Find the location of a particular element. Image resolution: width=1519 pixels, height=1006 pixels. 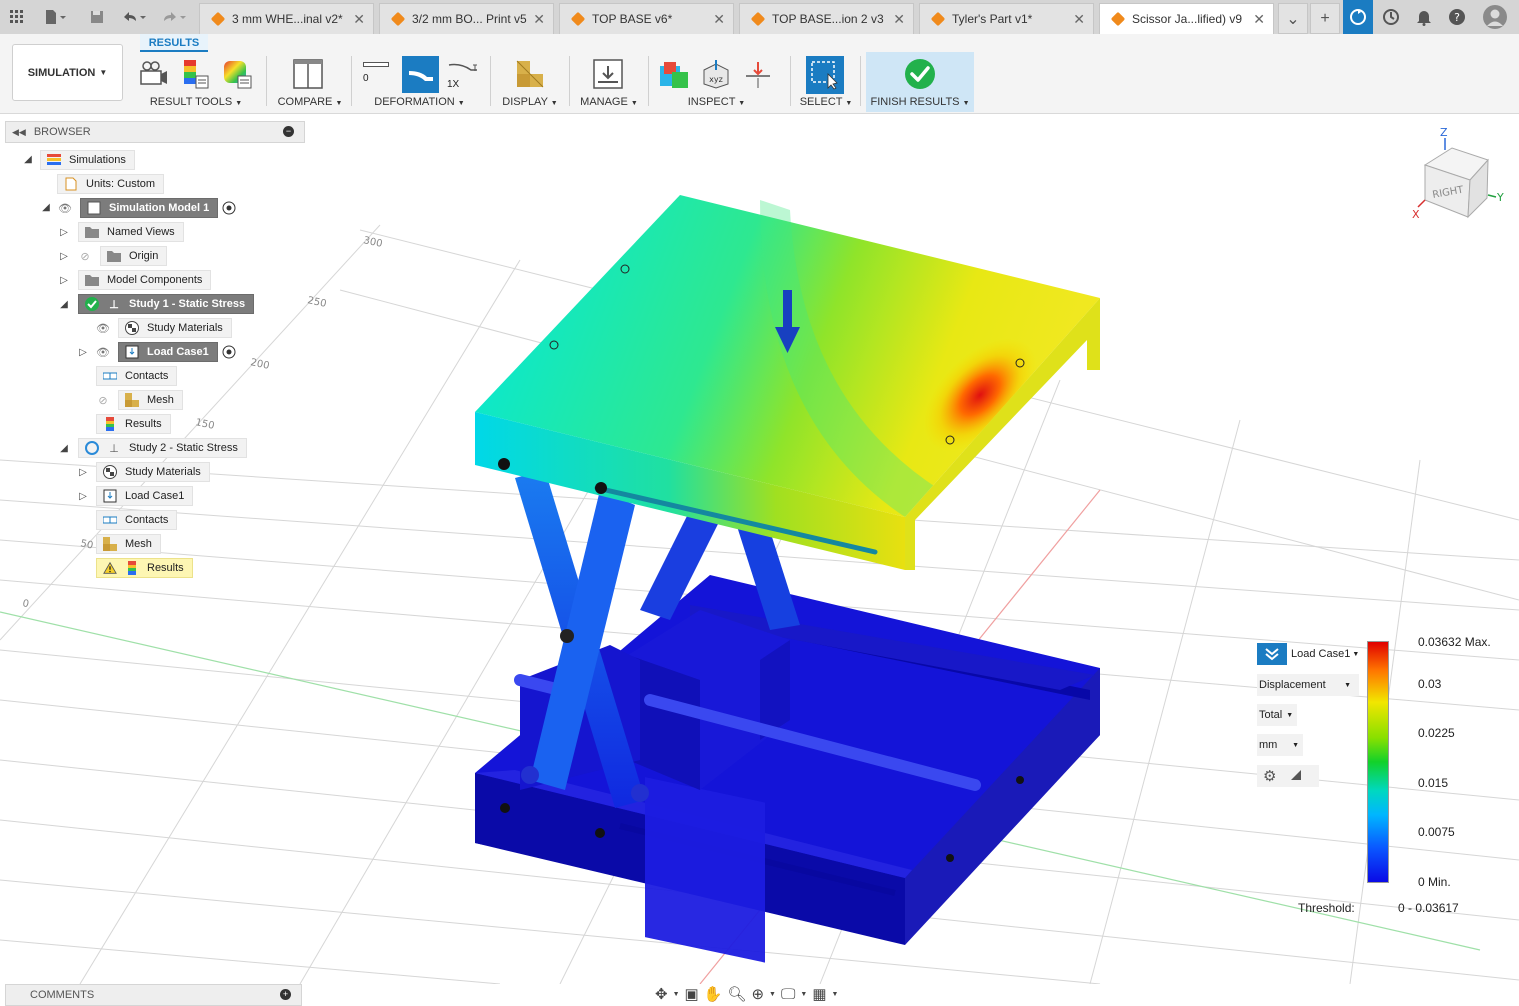

tree-node: Mesh is located at coordinates (128, 544).